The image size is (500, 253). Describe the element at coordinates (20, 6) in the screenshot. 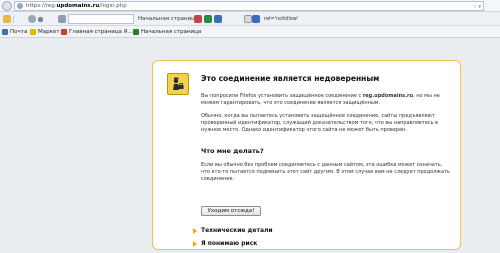

I see `site-identity-icon` at that location.